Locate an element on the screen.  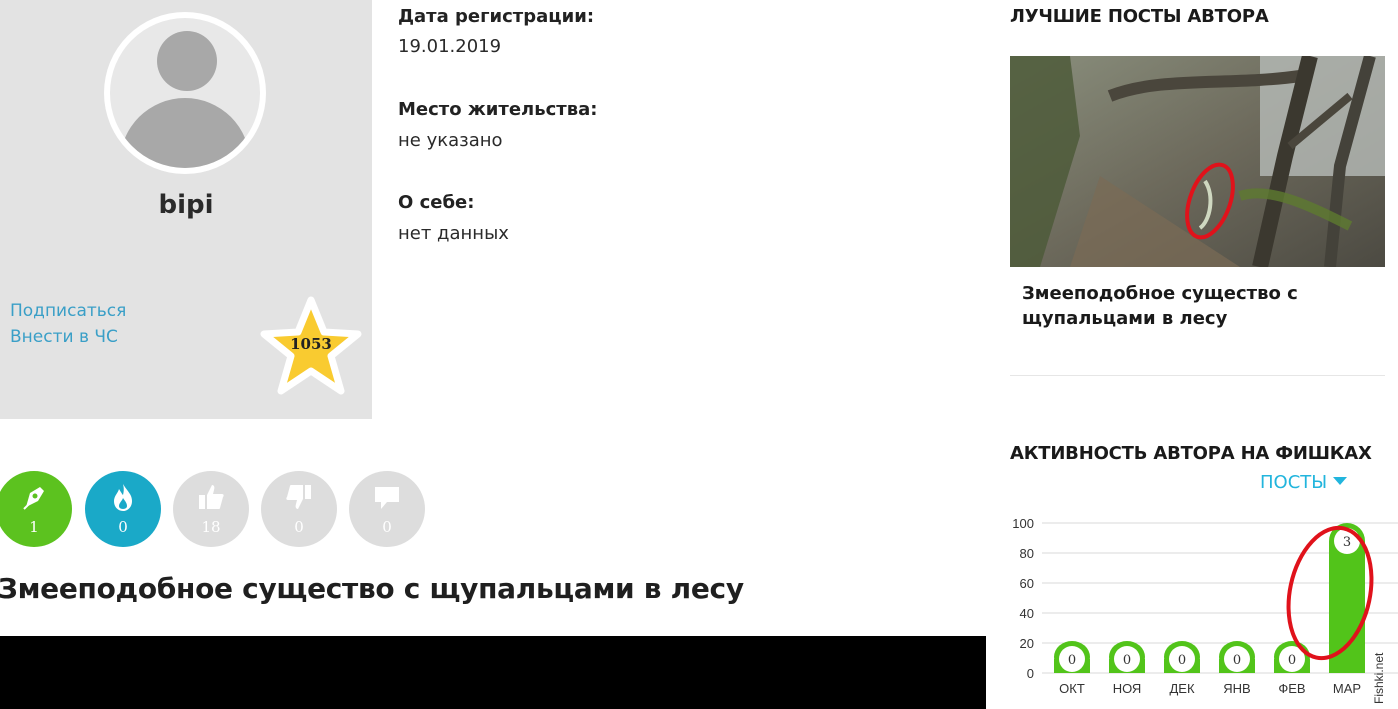
comments-count: 0 is located at coordinates (387, 527).